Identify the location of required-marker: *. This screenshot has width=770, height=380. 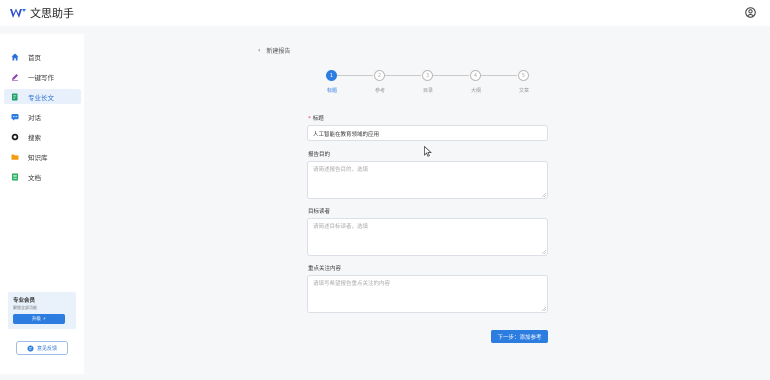
(309, 119).